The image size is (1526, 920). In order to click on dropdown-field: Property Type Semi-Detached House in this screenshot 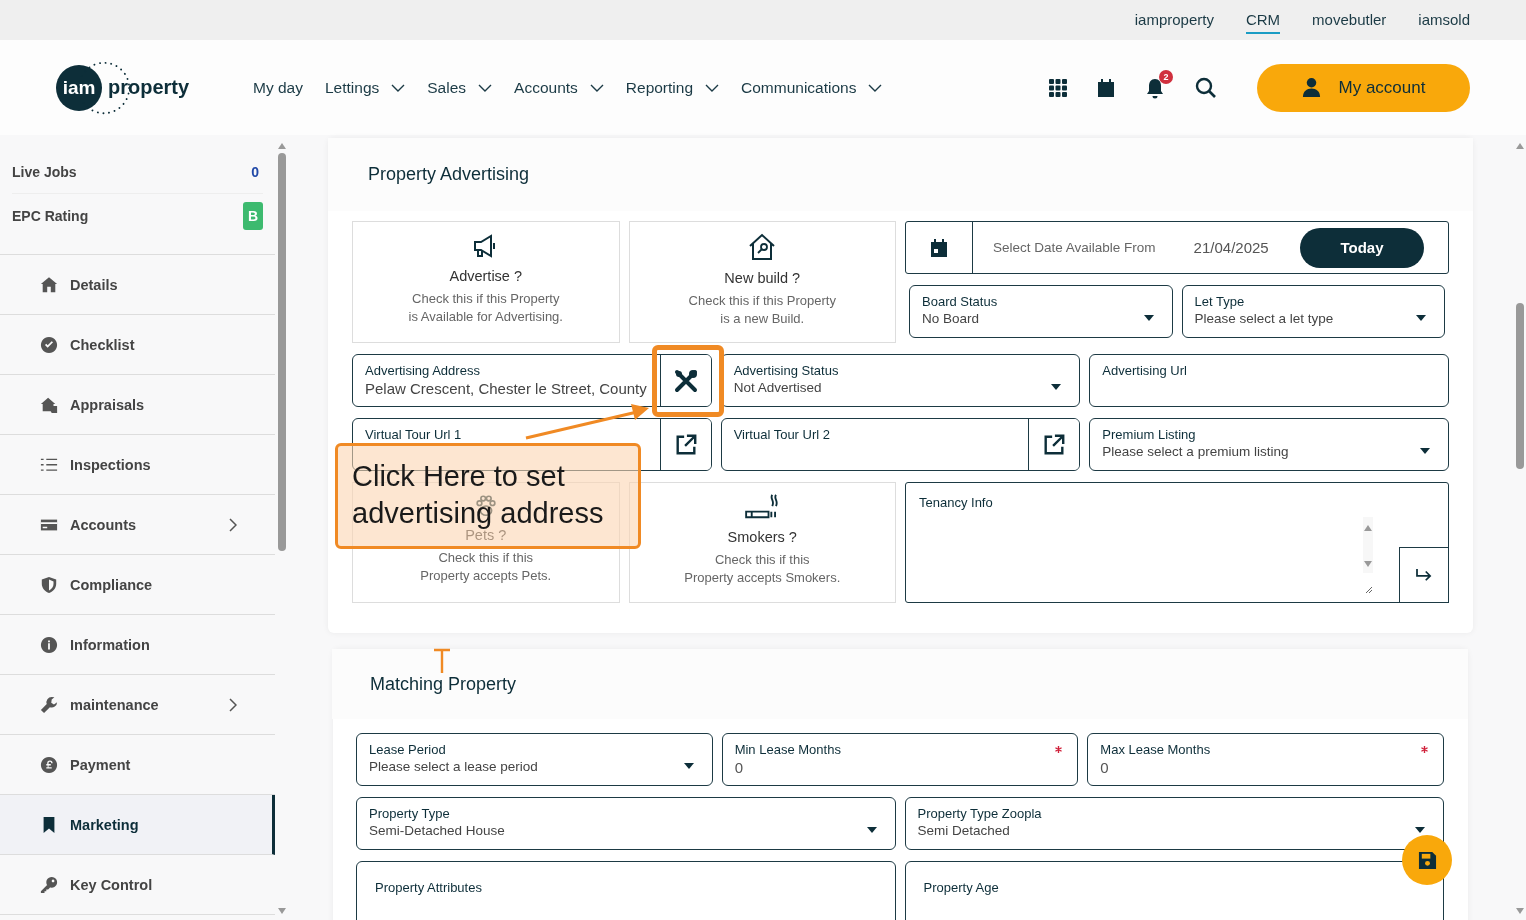, I will do `click(626, 823)`.